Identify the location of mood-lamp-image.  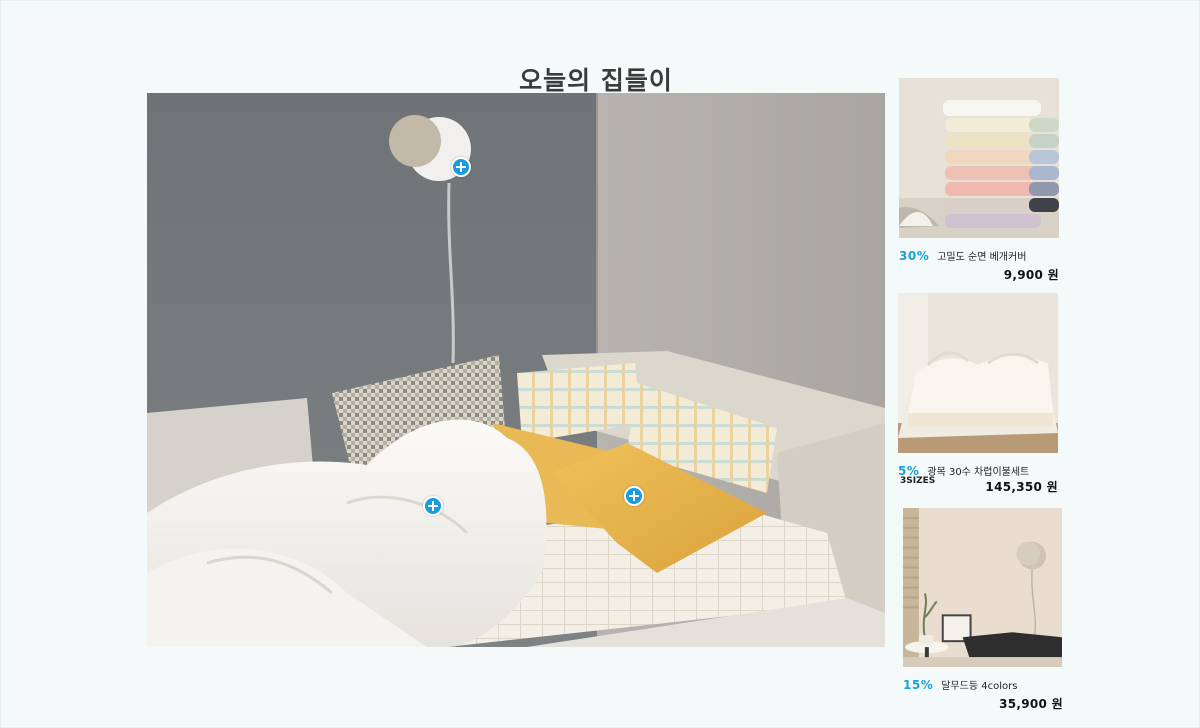
(982, 587).